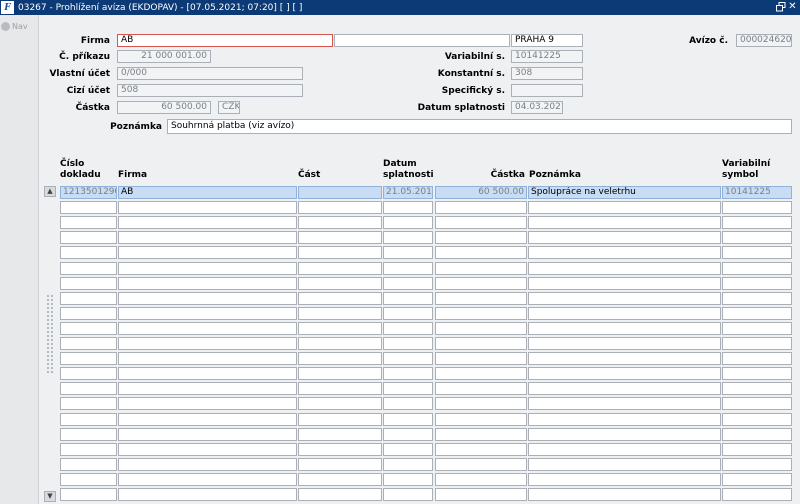 The image size is (800, 504). I want to click on firma-input: AB, so click(225, 40).